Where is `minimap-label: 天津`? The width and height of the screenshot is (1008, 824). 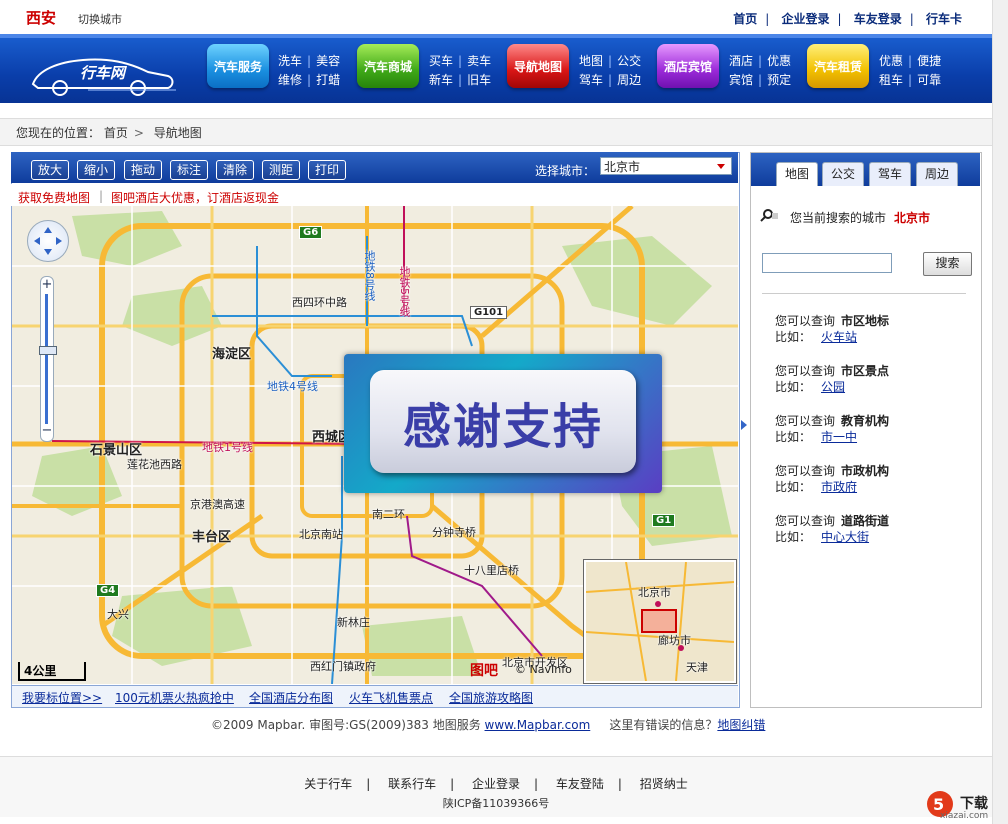 minimap-label: 天津 is located at coordinates (697, 667).